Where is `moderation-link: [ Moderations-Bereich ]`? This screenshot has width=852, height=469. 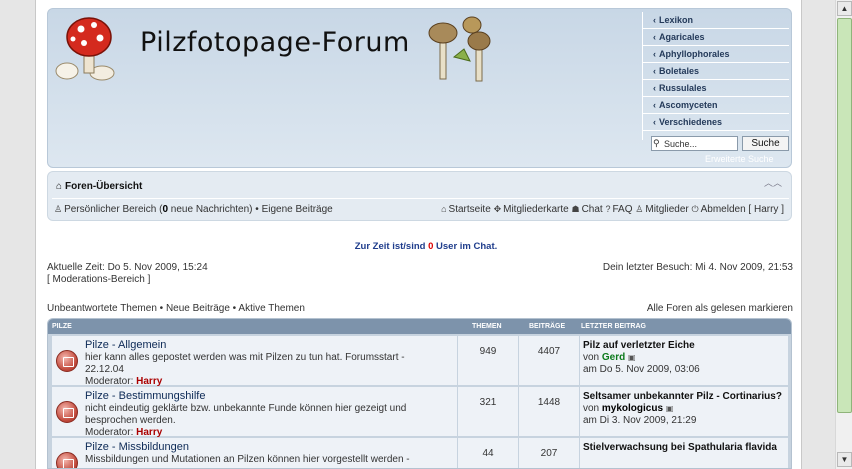 moderation-link: [ Moderations-Bereich ] is located at coordinates (98, 279).